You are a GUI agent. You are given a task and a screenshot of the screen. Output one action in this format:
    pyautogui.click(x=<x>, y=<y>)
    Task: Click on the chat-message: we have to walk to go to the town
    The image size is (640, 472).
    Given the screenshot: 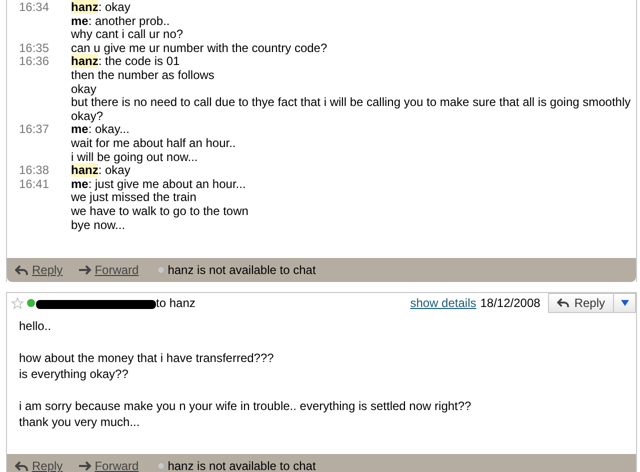 What is the action you would take?
    pyautogui.click(x=159, y=211)
    